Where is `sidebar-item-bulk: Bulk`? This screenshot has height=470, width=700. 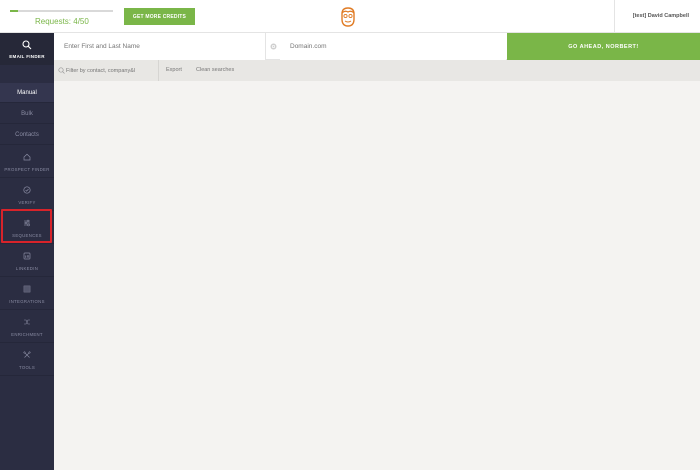
sidebar-item-bulk: Bulk is located at coordinates (27, 114).